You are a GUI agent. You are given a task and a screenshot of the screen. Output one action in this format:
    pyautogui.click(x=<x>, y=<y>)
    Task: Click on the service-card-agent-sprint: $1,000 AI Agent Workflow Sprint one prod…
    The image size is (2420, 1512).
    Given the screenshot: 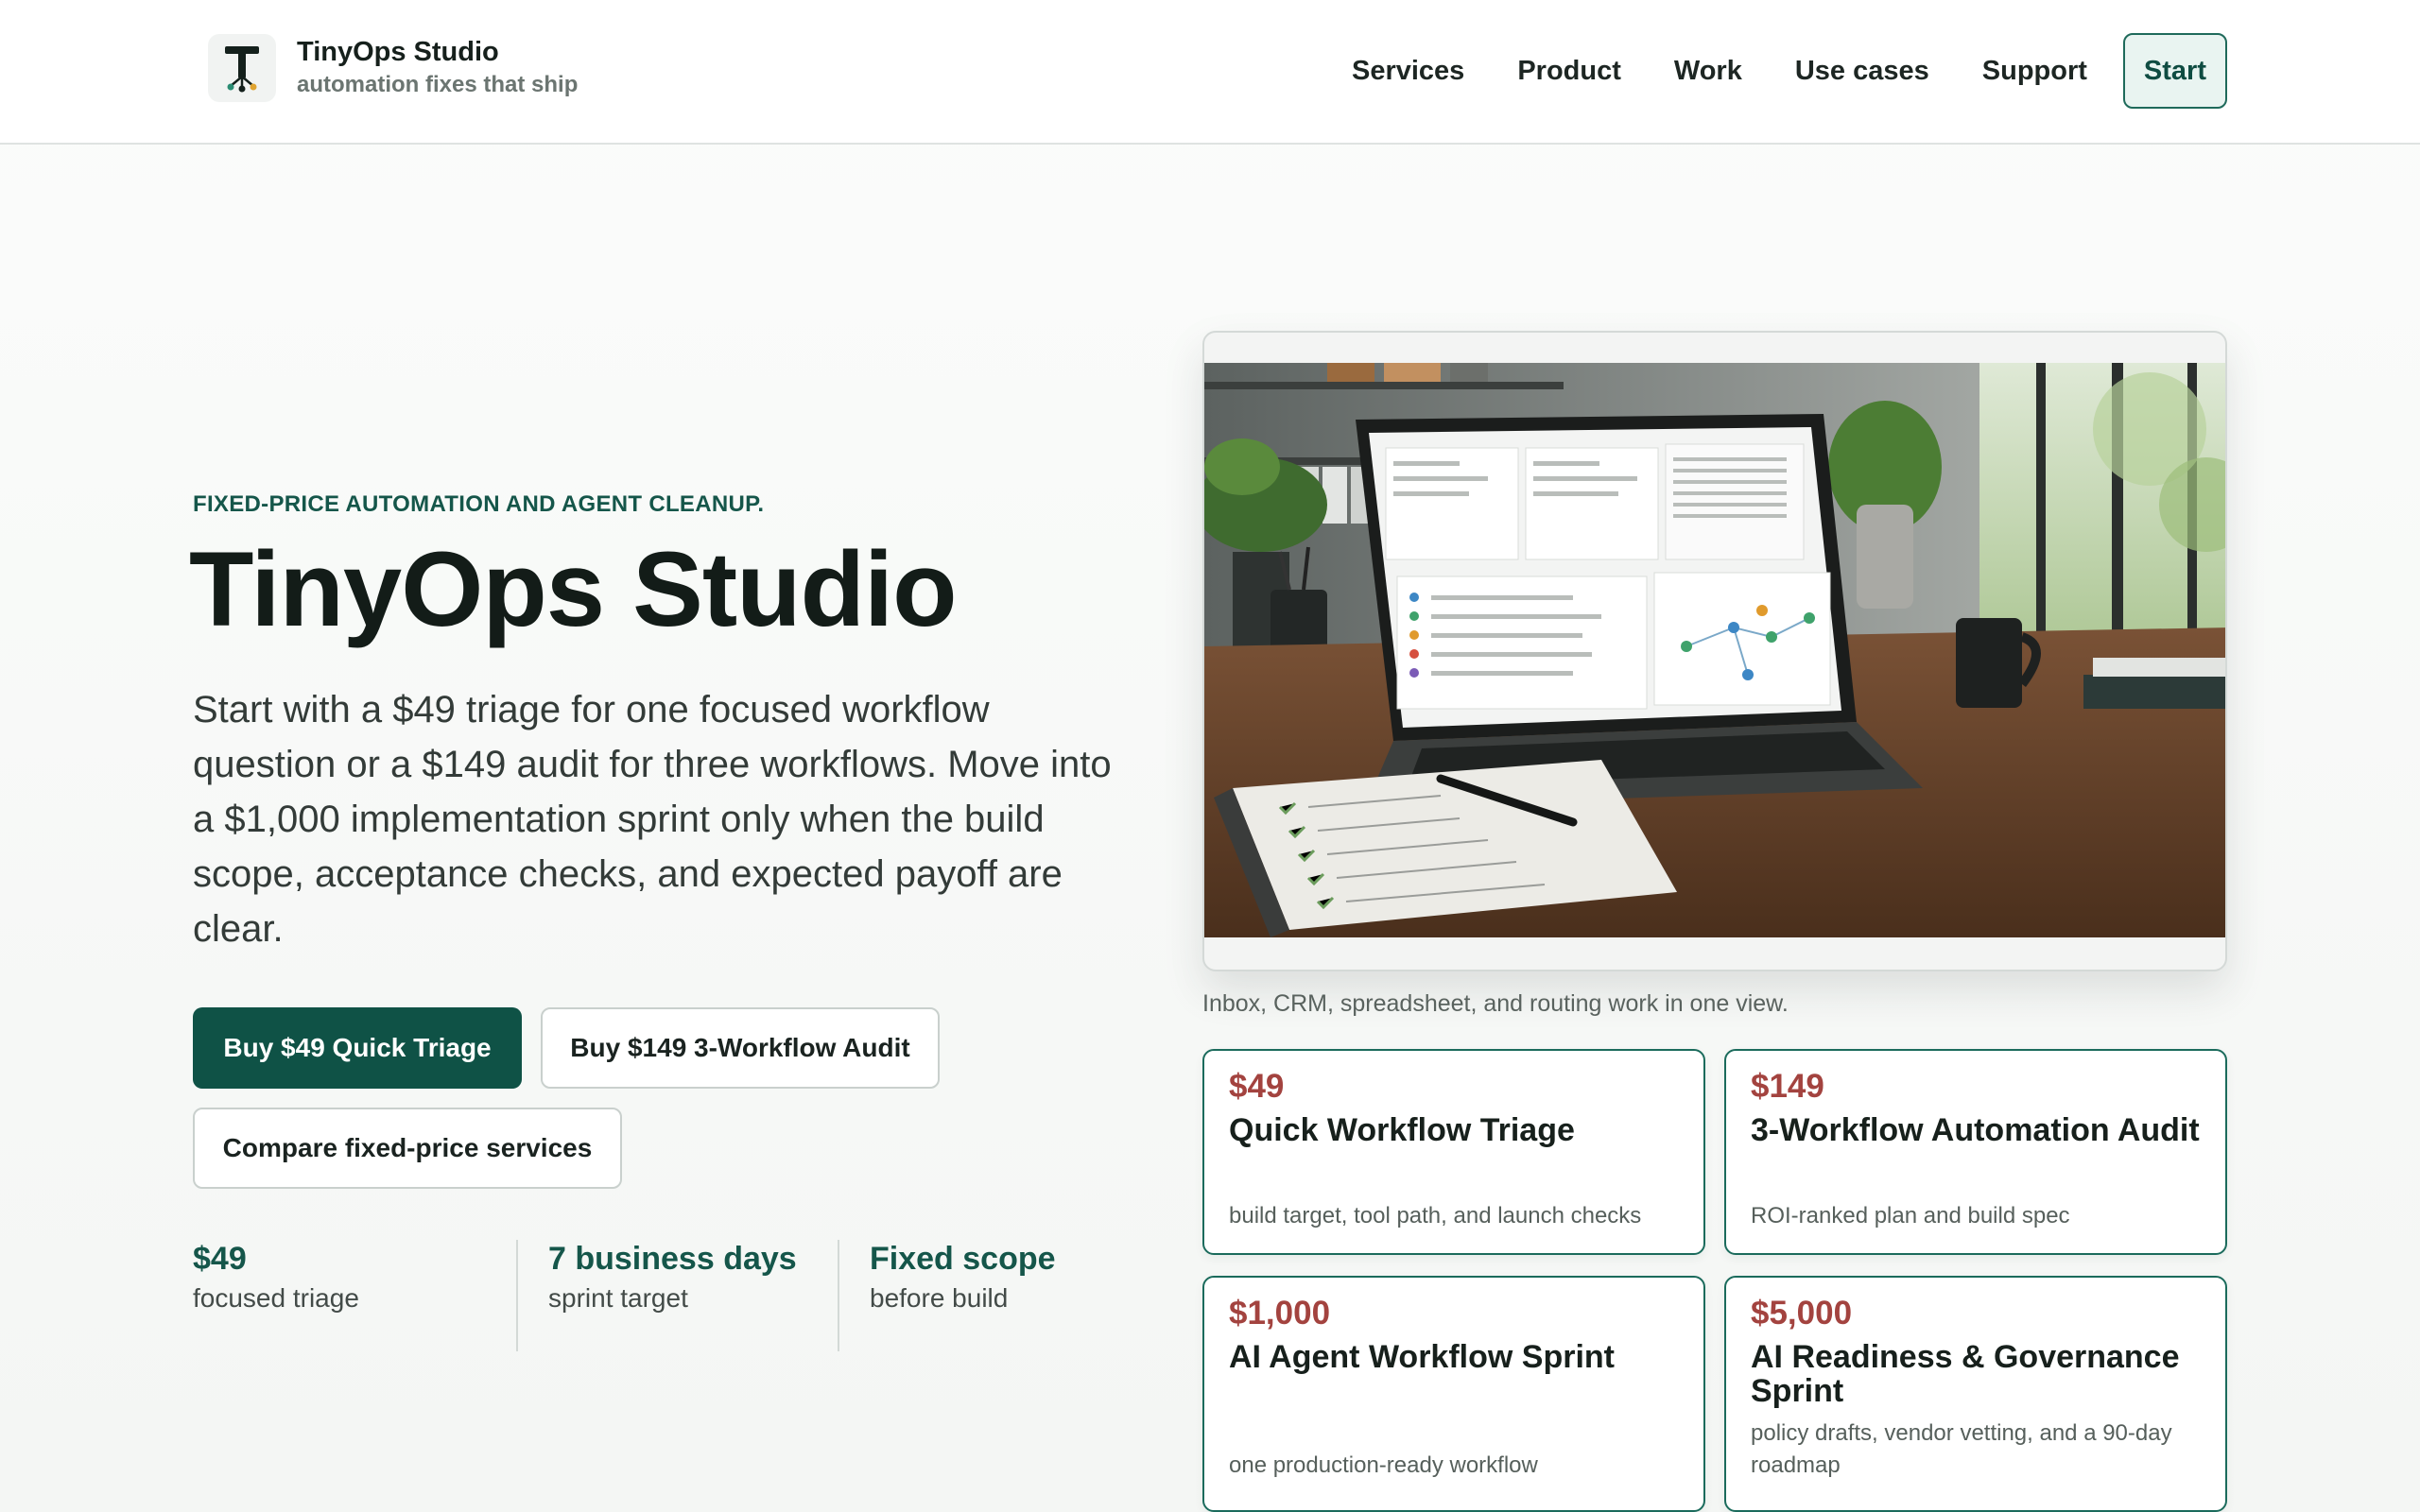 What is the action you would take?
    pyautogui.click(x=1453, y=1394)
    